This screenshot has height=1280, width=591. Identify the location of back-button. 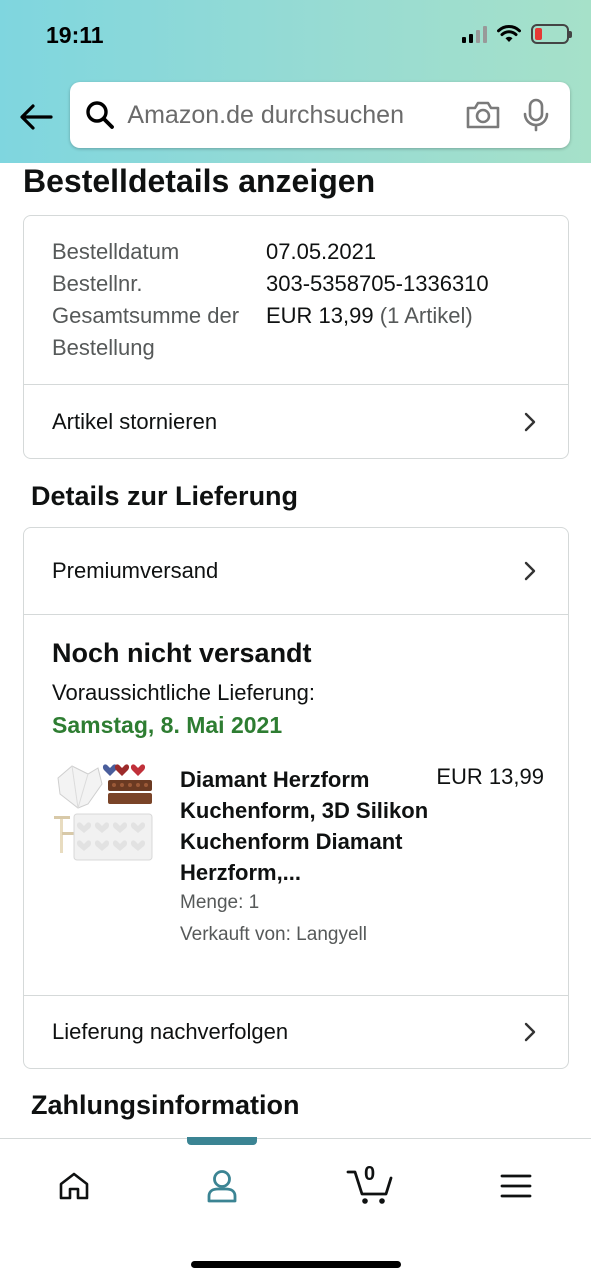
(36, 117).